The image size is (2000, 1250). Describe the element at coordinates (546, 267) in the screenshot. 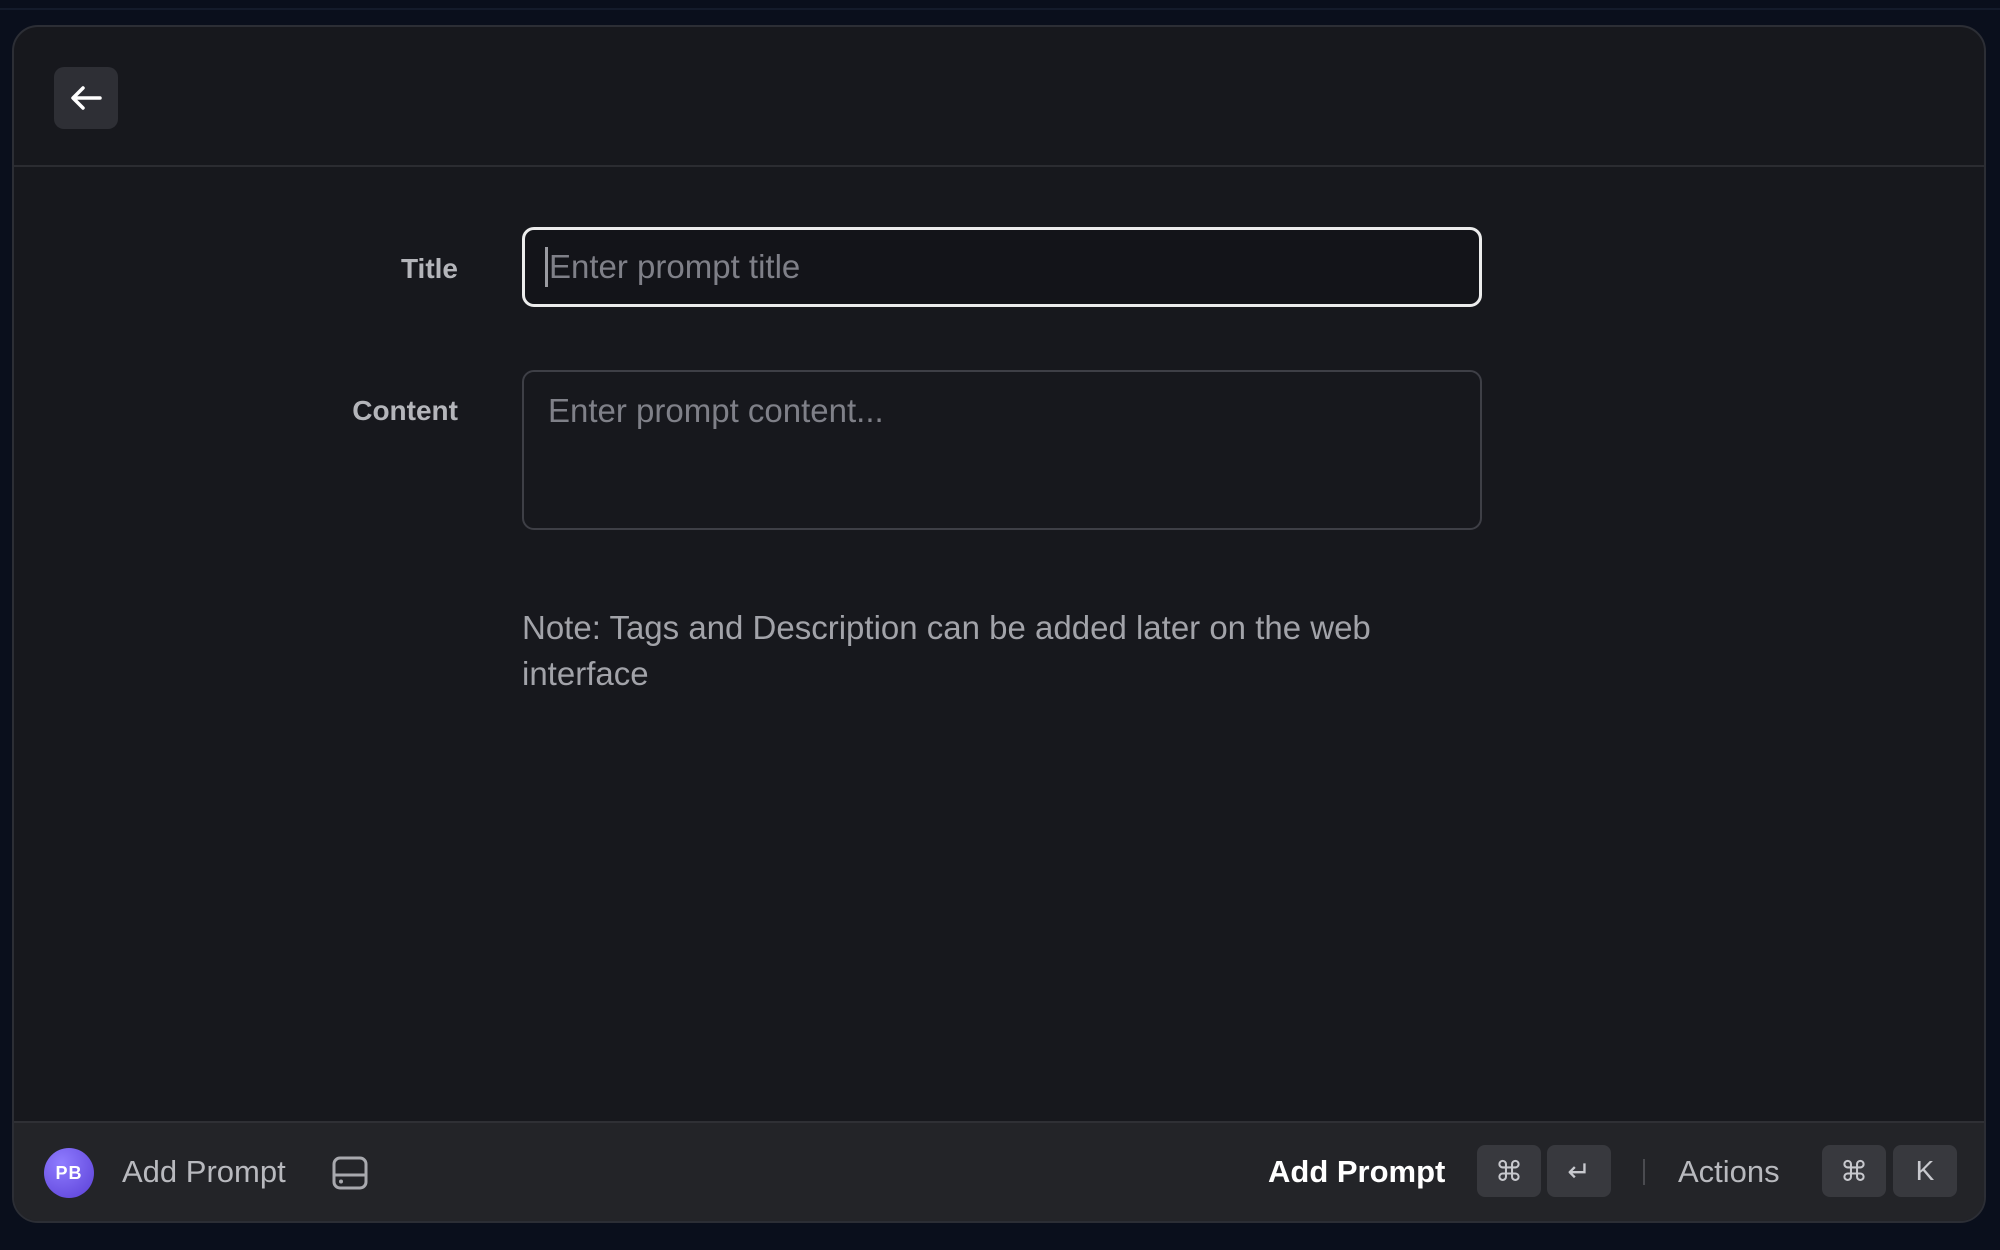

I see `text-caret` at that location.